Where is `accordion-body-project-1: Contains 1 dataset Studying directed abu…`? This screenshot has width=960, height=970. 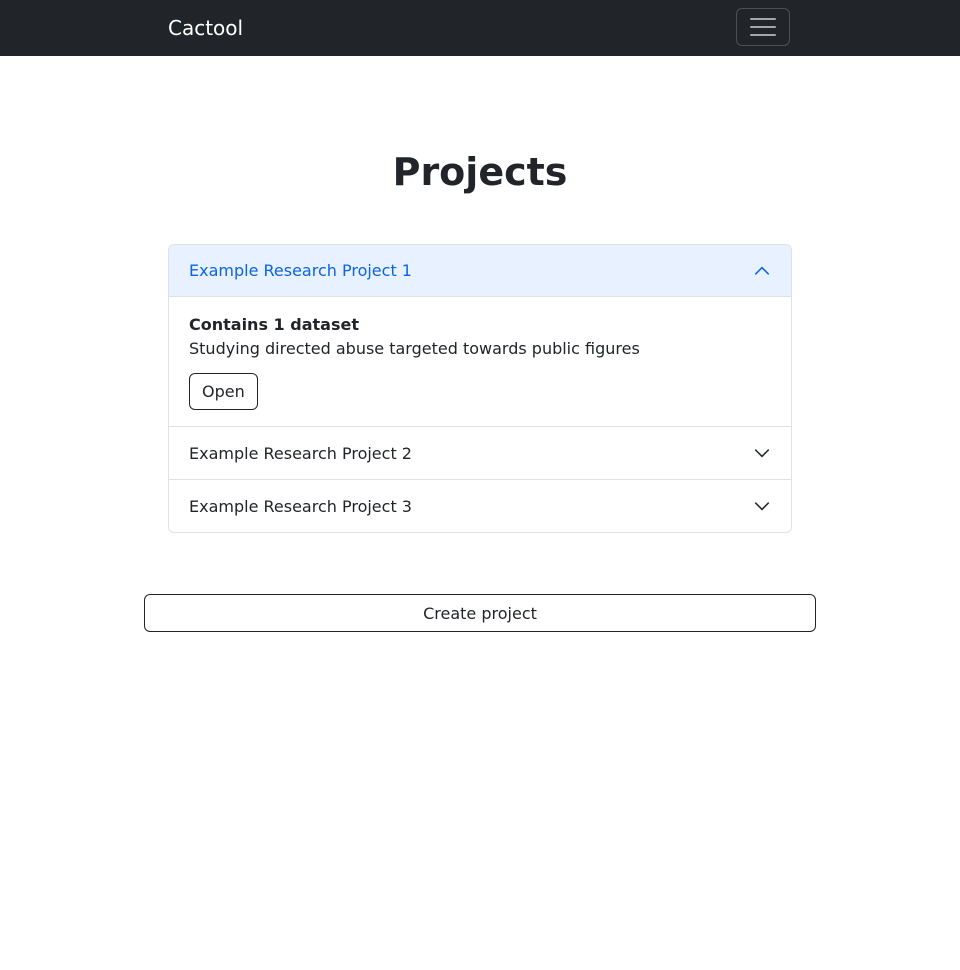 accordion-body-project-1: Contains 1 dataset Studying directed abu… is located at coordinates (480, 361).